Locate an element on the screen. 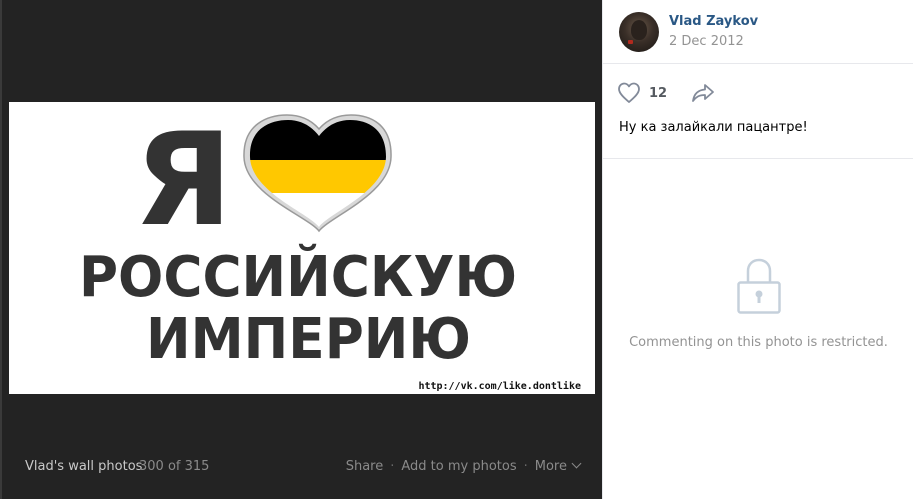  chevron-down-icon is located at coordinates (576, 463).